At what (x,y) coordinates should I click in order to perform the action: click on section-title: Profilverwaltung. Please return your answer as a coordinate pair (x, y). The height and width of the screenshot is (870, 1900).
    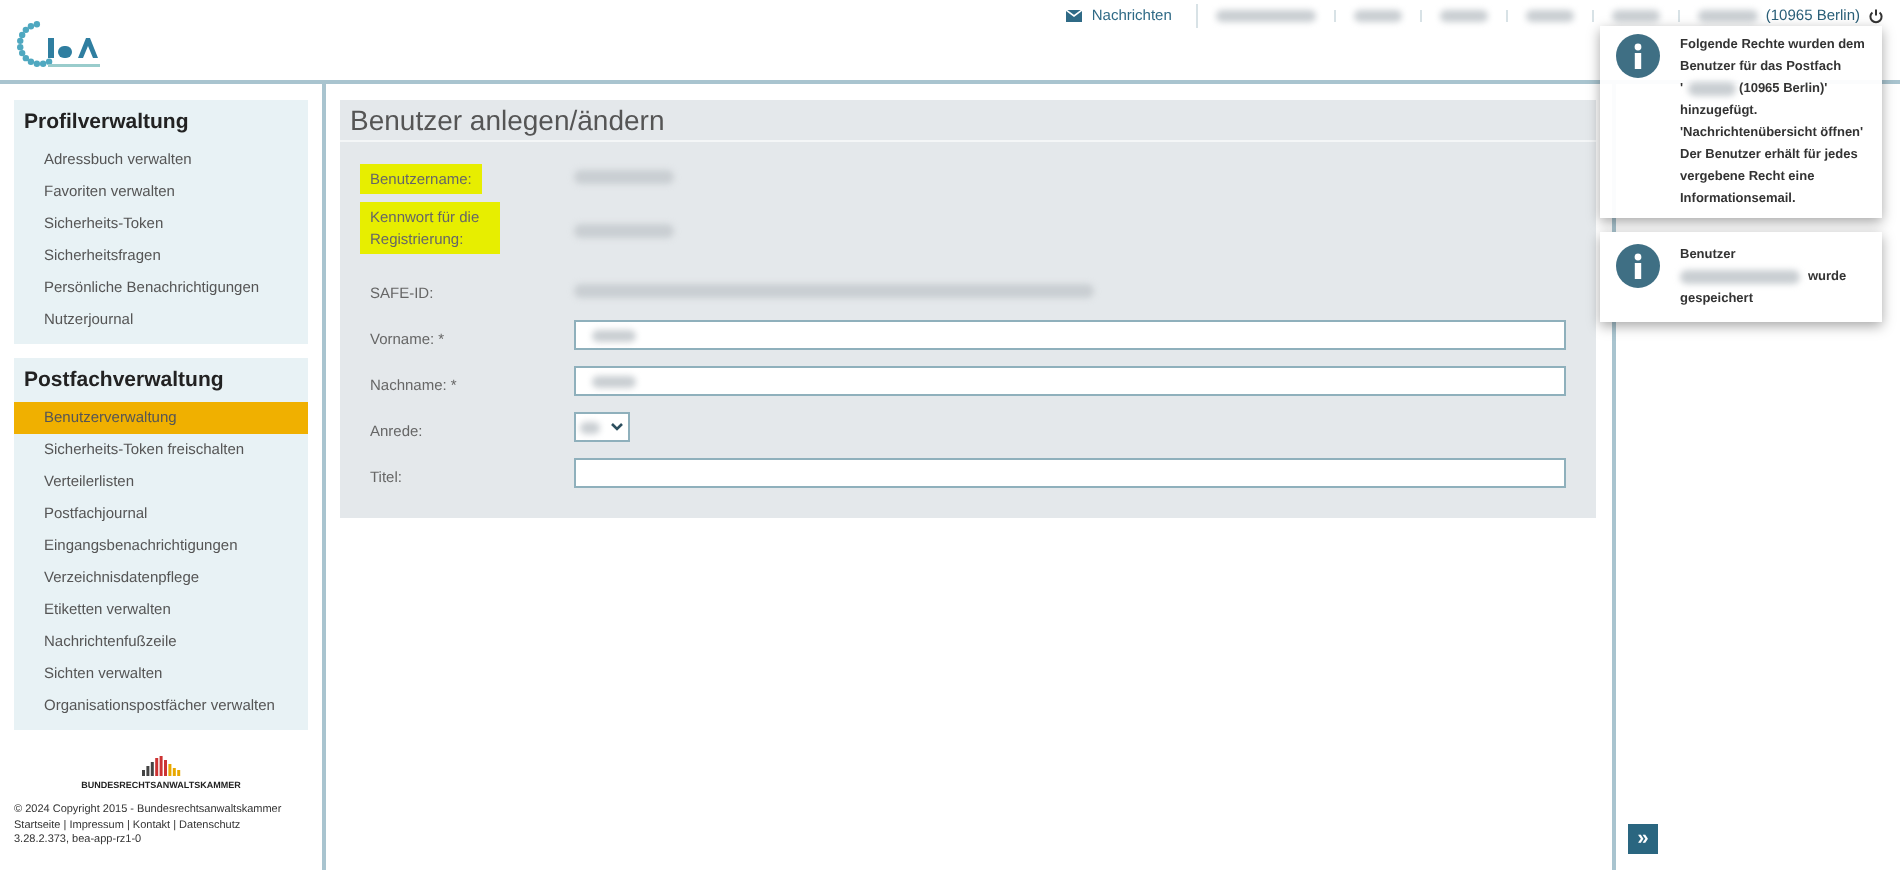
    Looking at the image, I should click on (106, 123).